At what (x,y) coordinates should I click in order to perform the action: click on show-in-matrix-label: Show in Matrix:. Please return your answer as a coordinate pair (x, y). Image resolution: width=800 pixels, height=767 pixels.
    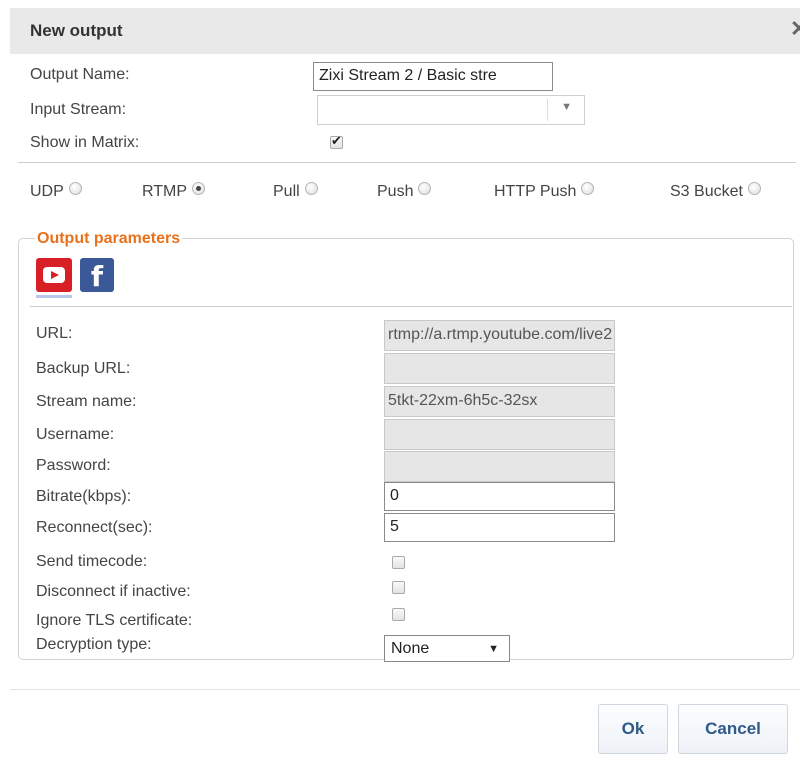
    Looking at the image, I should click on (85, 142).